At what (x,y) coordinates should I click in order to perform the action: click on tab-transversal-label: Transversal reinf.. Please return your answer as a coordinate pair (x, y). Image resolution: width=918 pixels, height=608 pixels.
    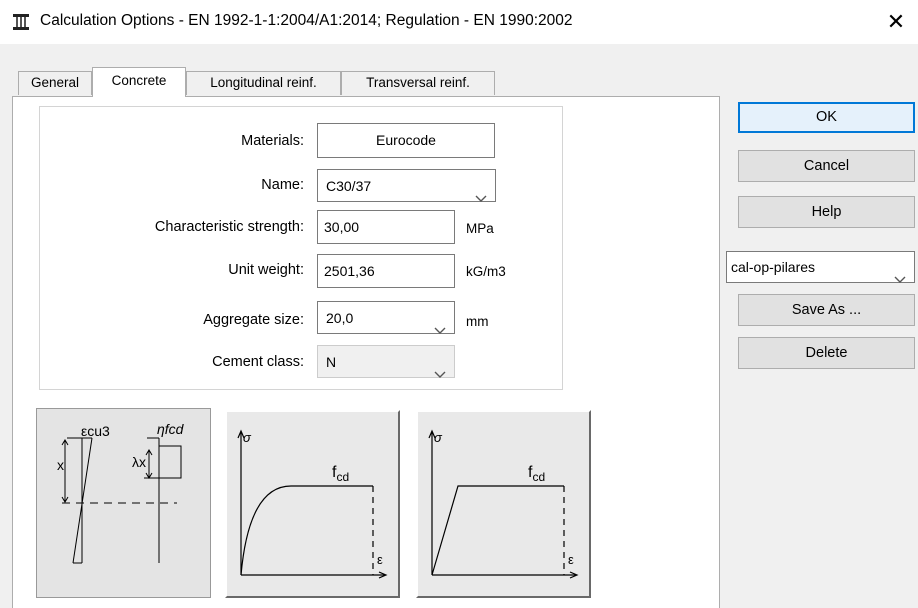
    Looking at the image, I should click on (418, 82).